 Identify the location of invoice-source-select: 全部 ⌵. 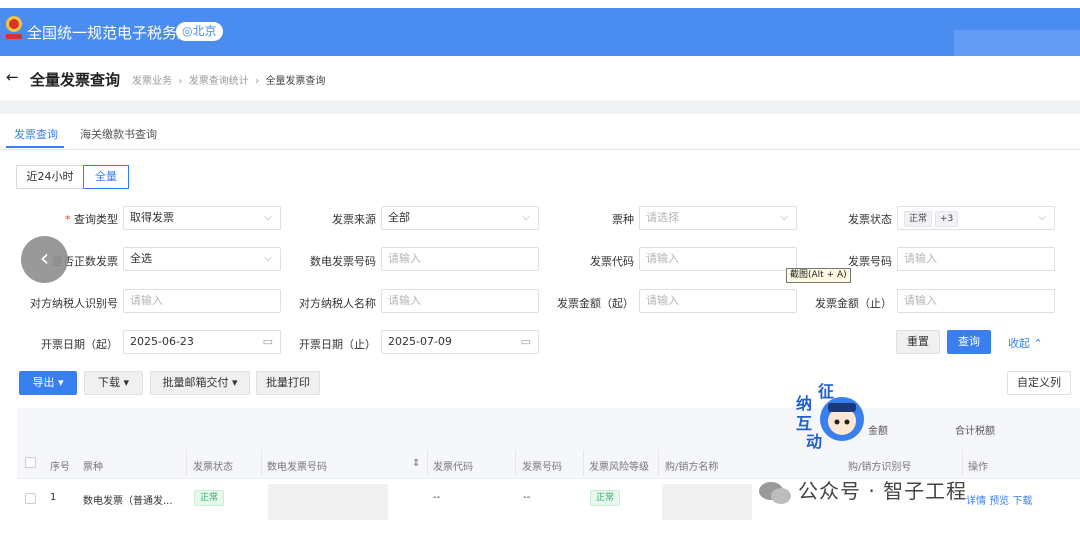
(460, 218).